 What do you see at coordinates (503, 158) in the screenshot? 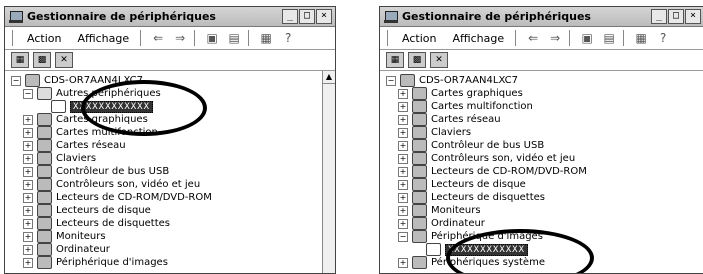
I see `item-label: Contrôleurs son, vidéo et jeu` at bounding box center [503, 158].